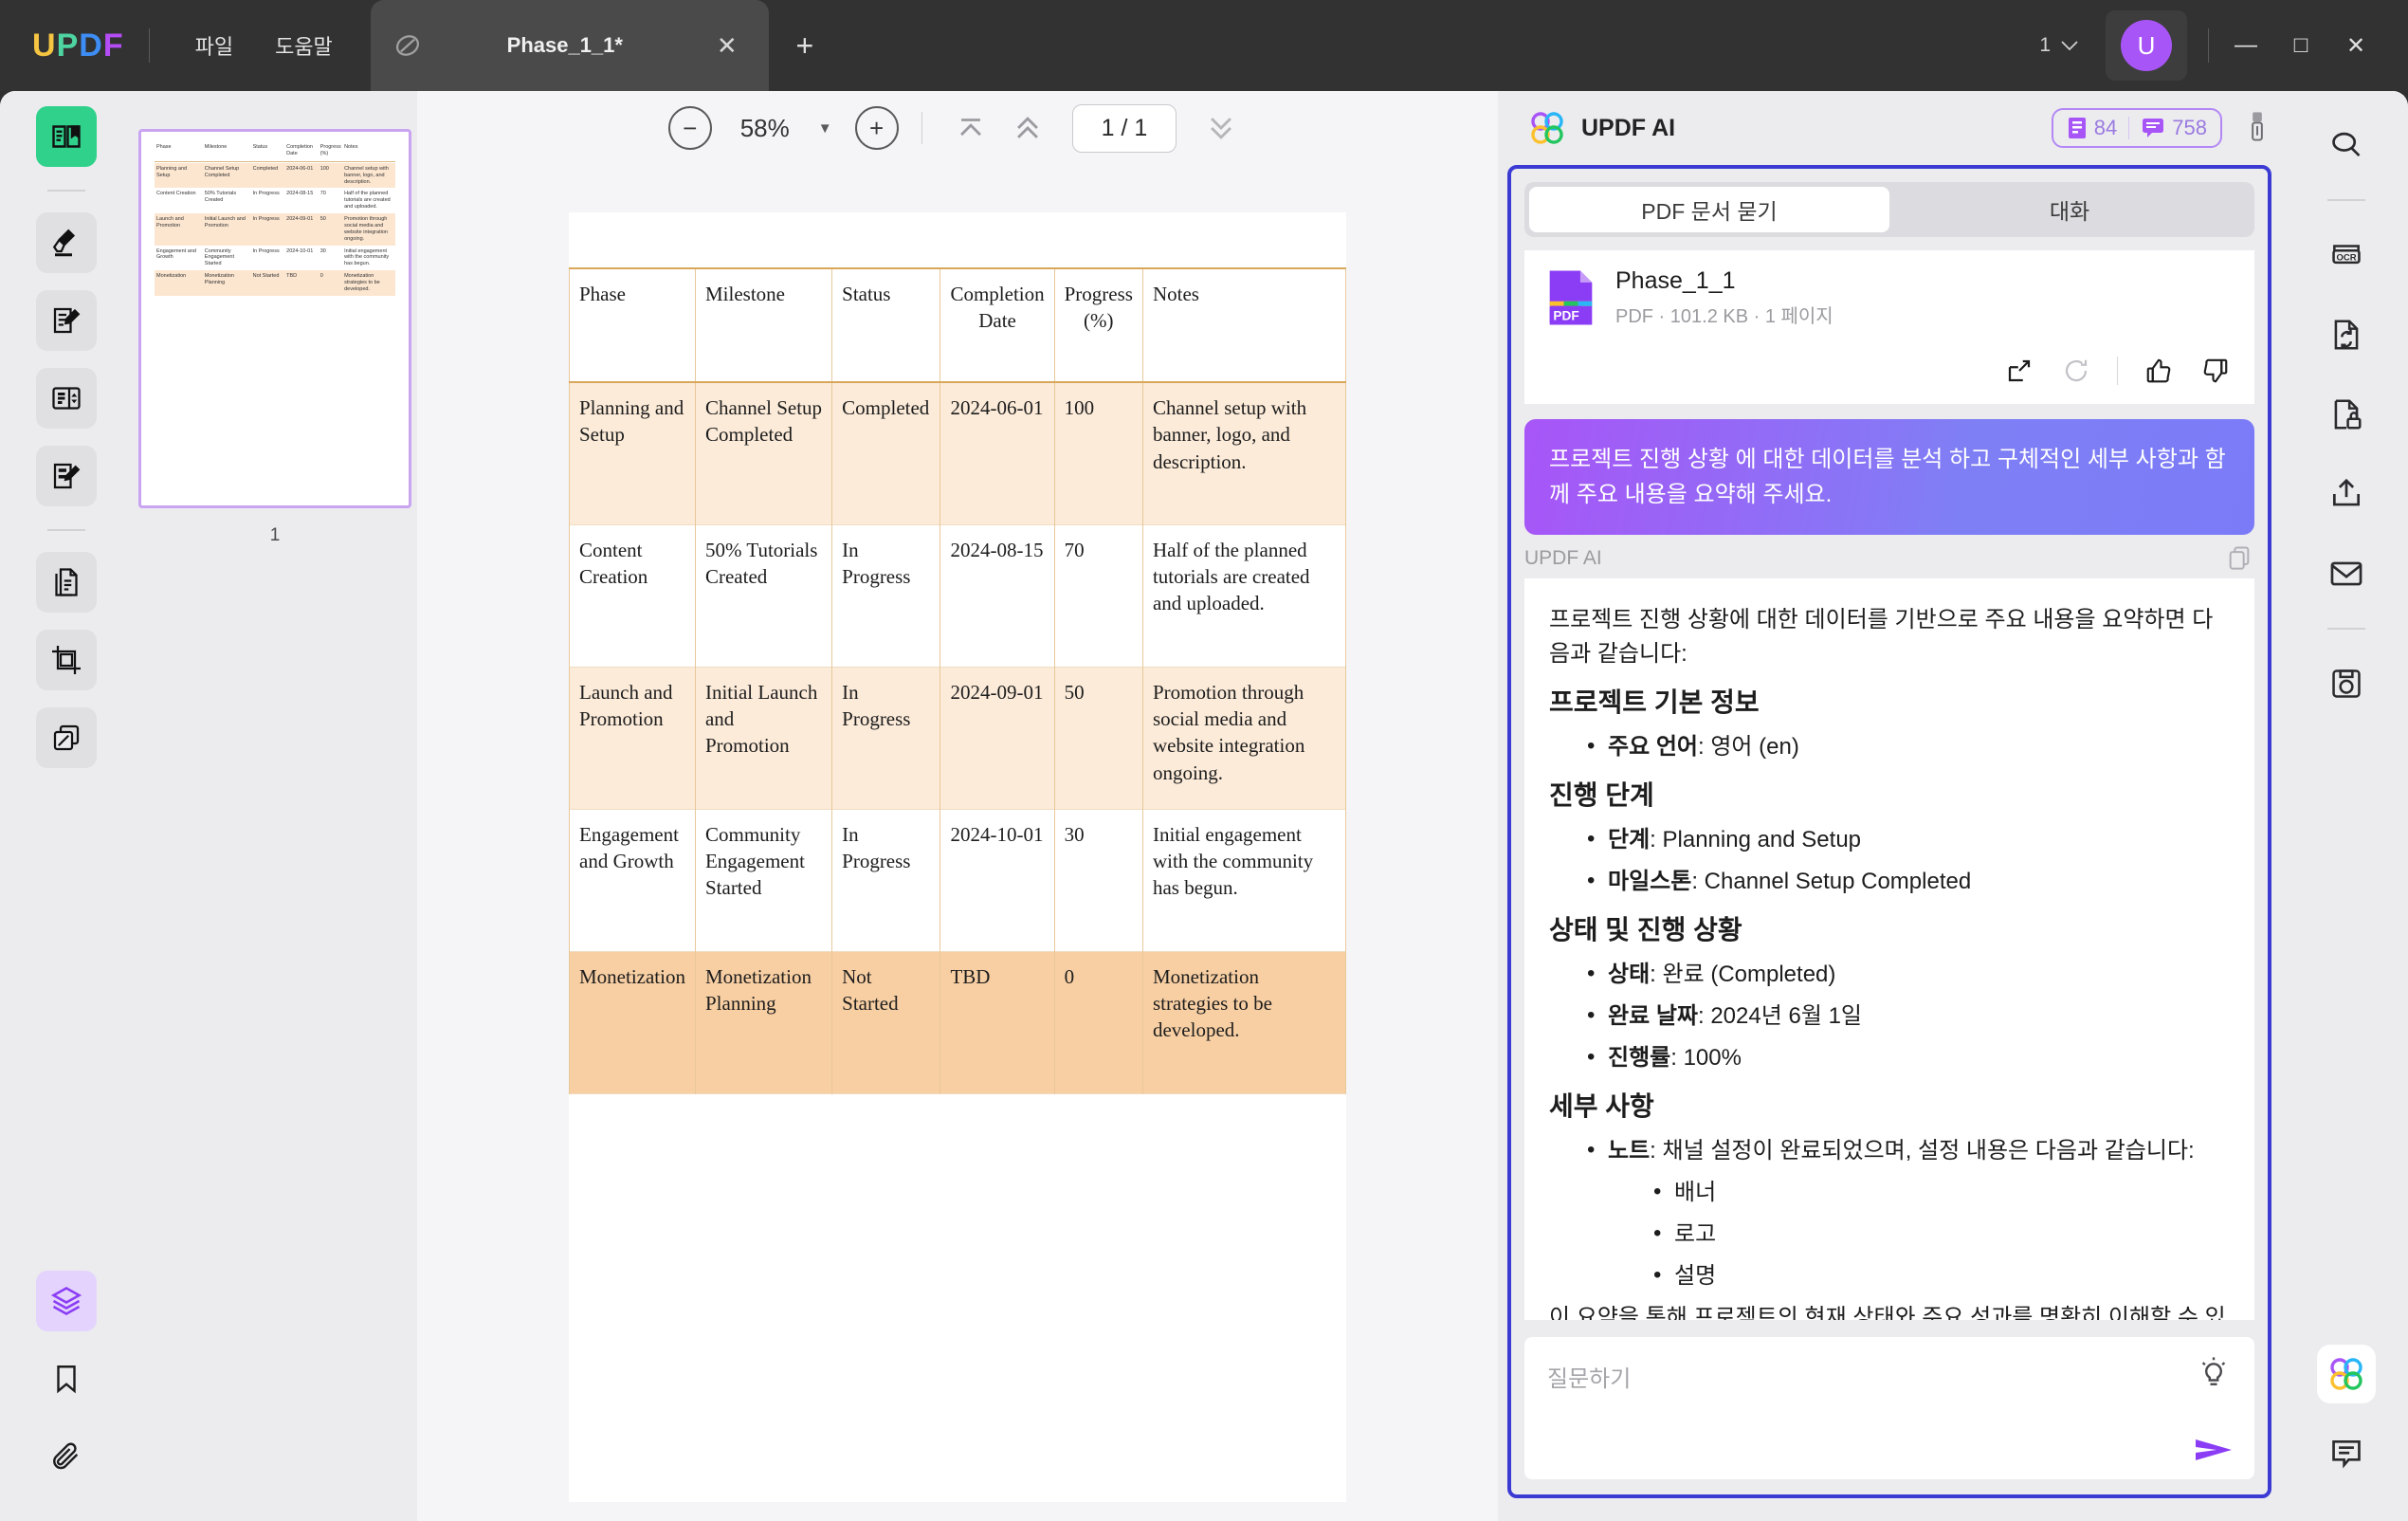 Image resolution: width=2408 pixels, height=1521 pixels. I want to click on thumbs-down-button, so click(2215, 371).